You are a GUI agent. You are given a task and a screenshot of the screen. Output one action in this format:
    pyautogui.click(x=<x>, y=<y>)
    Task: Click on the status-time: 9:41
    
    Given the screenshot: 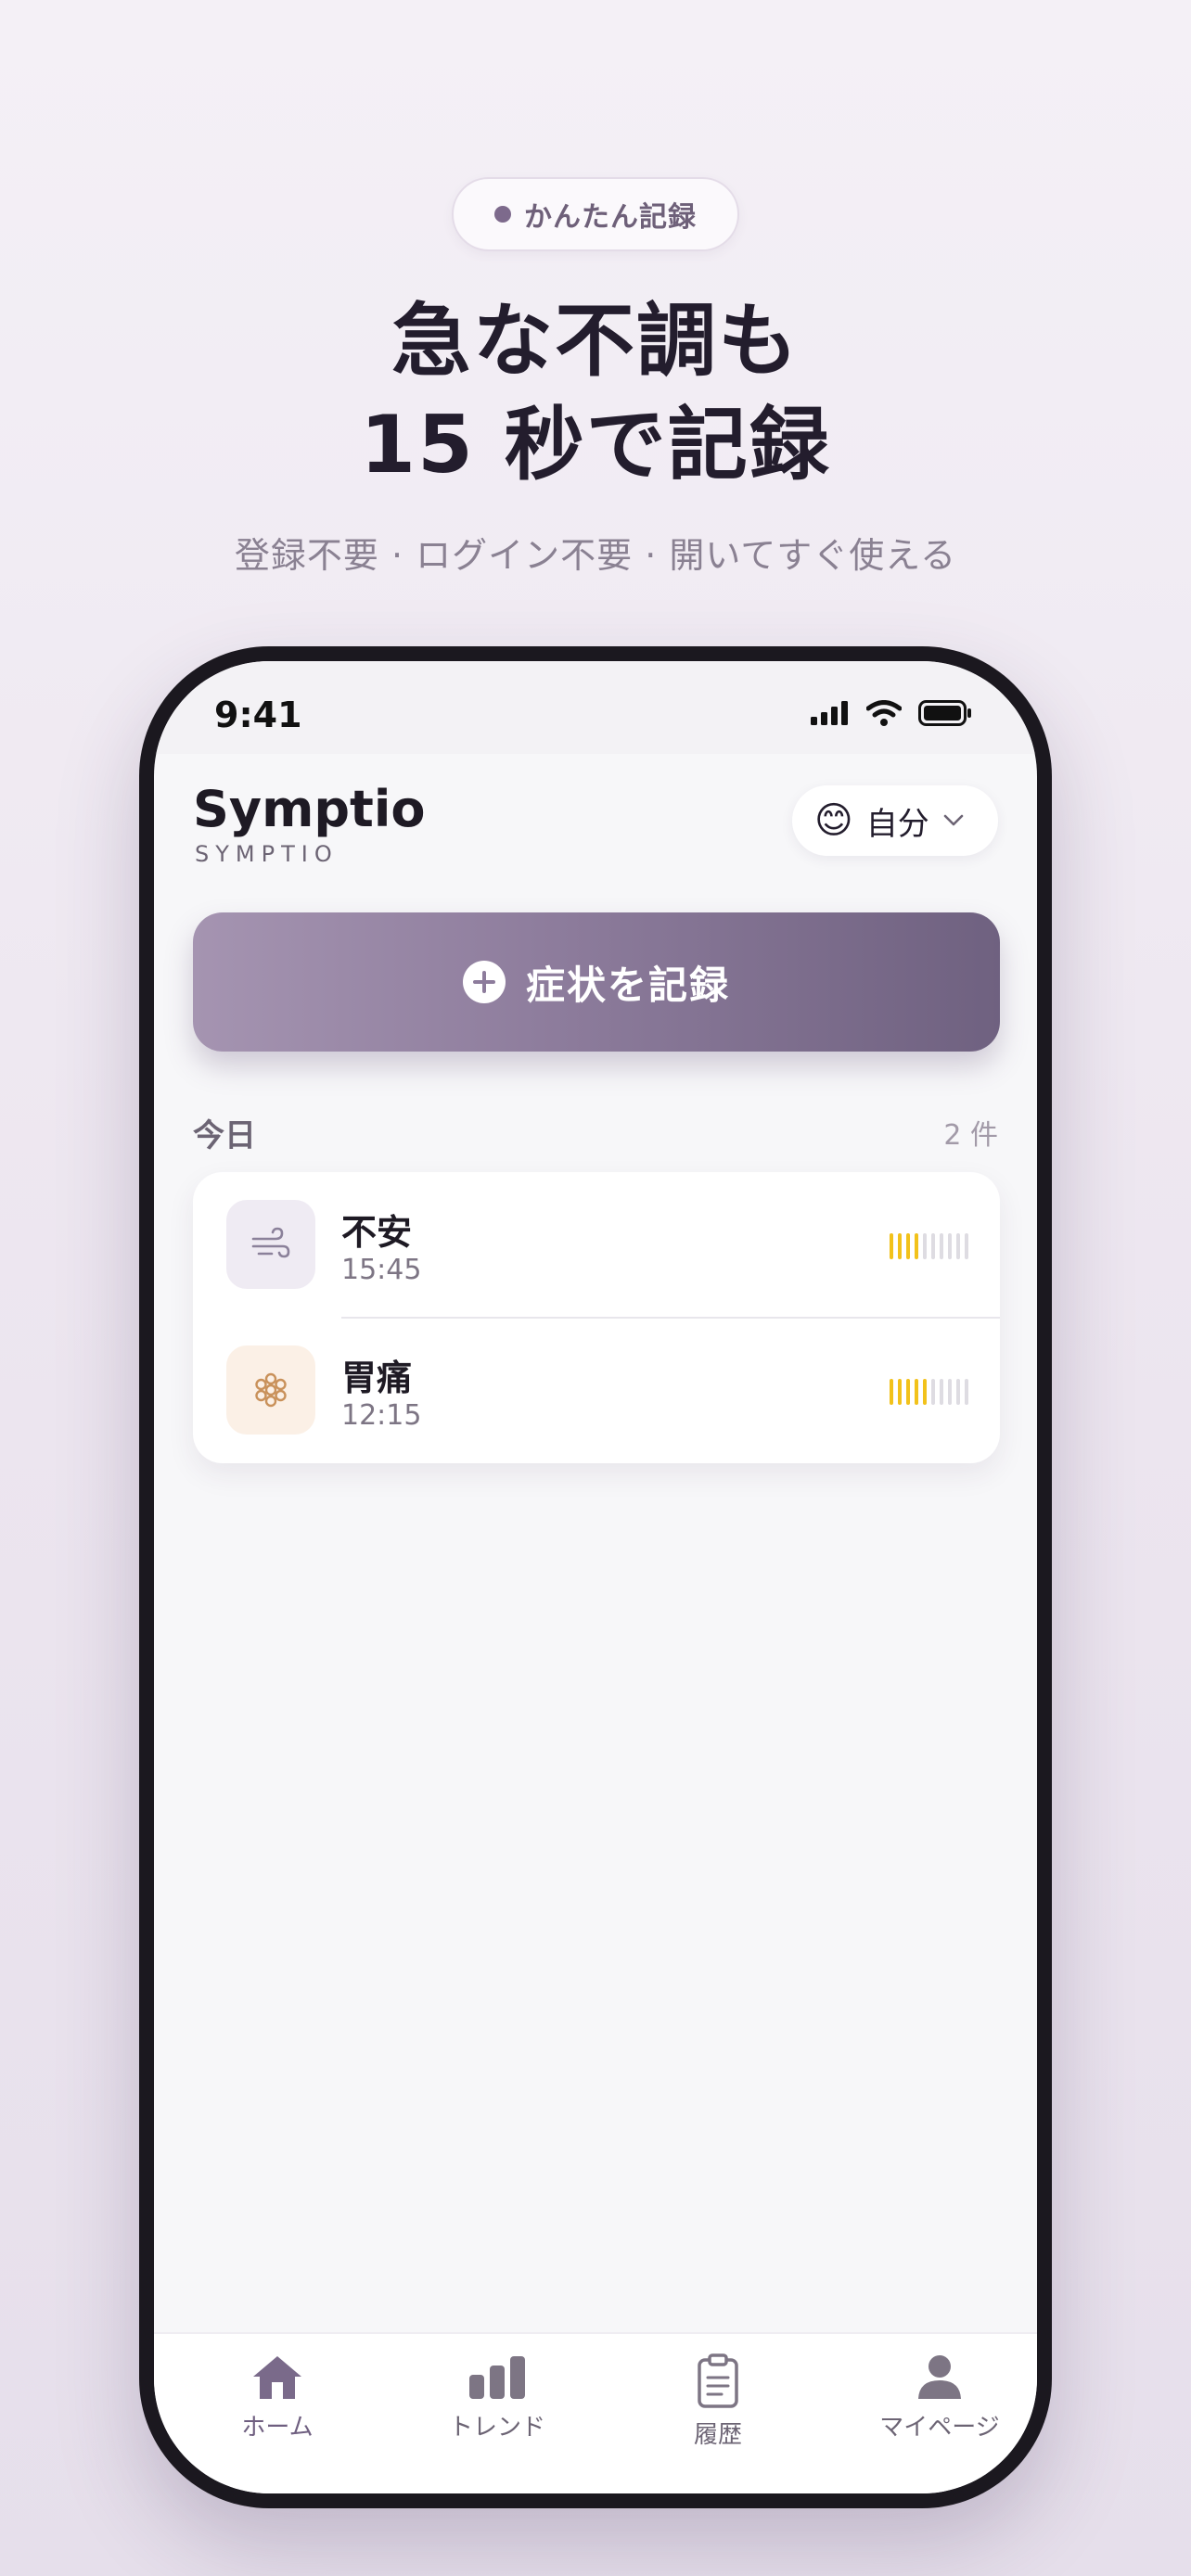 What is the action you would take?
    pyautogui.click(x=258, y=715)
    